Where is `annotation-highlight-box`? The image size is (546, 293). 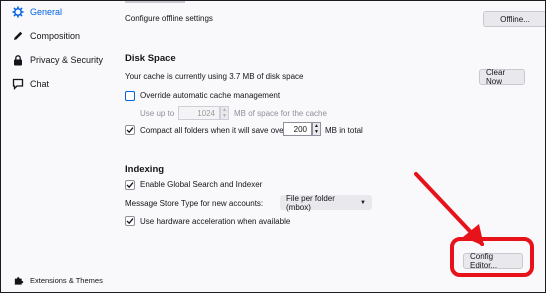
annotation-highlight-box is located at coordinates (492, 257).